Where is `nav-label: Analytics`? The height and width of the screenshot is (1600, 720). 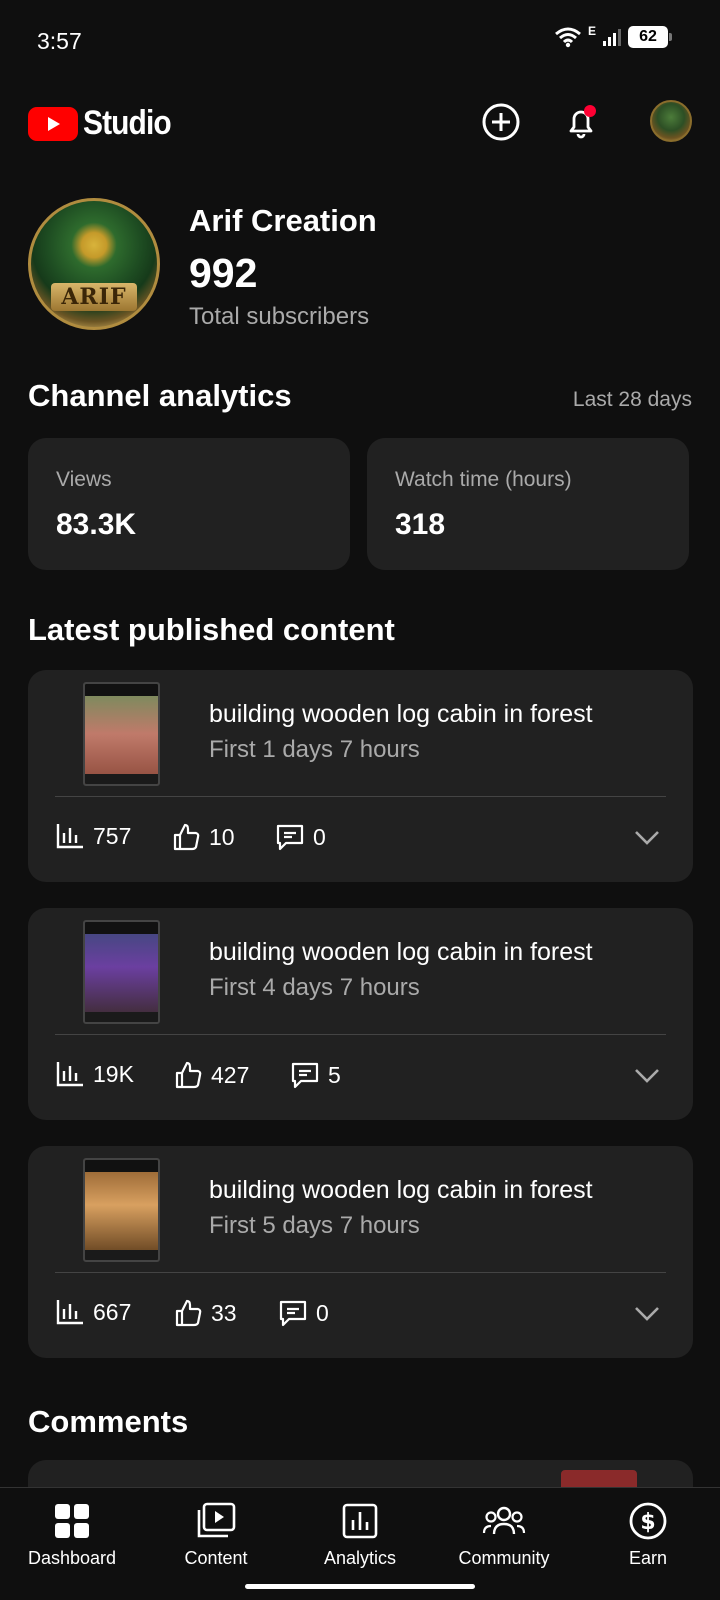 nav-label: Analytics is located at coordinates (360, 1558).